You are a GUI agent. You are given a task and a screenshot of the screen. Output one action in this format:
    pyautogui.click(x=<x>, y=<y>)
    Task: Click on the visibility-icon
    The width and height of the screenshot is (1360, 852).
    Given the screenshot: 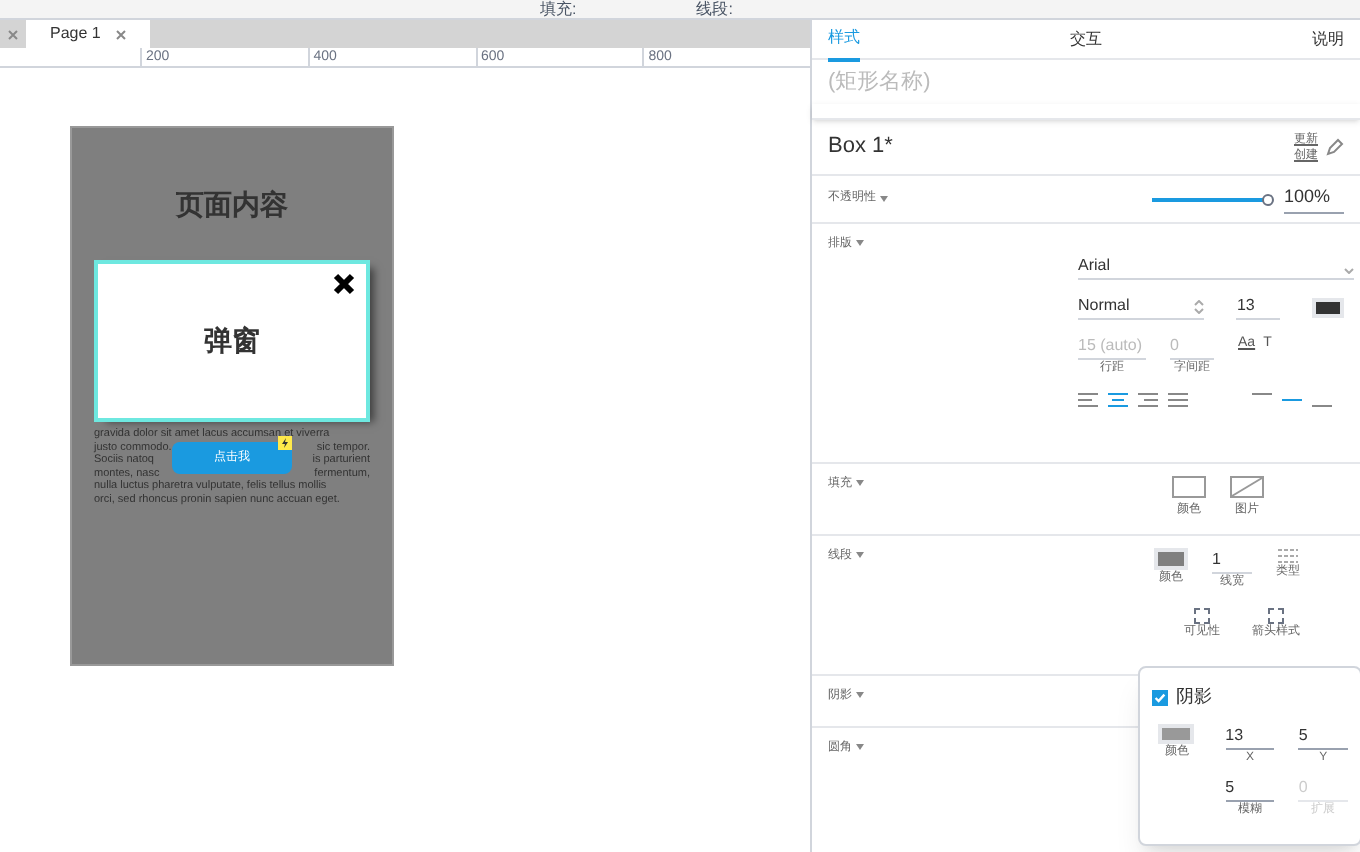 What is the action you would take?
    pyautogui.click(x=1202, y=616)
    